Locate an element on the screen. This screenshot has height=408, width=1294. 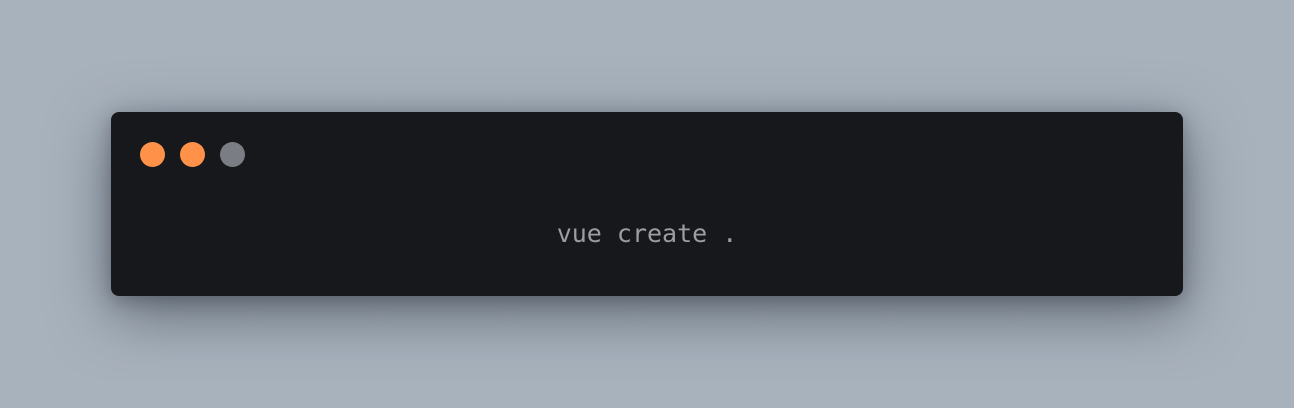
minimize-button is located at coordinates (192, 154).